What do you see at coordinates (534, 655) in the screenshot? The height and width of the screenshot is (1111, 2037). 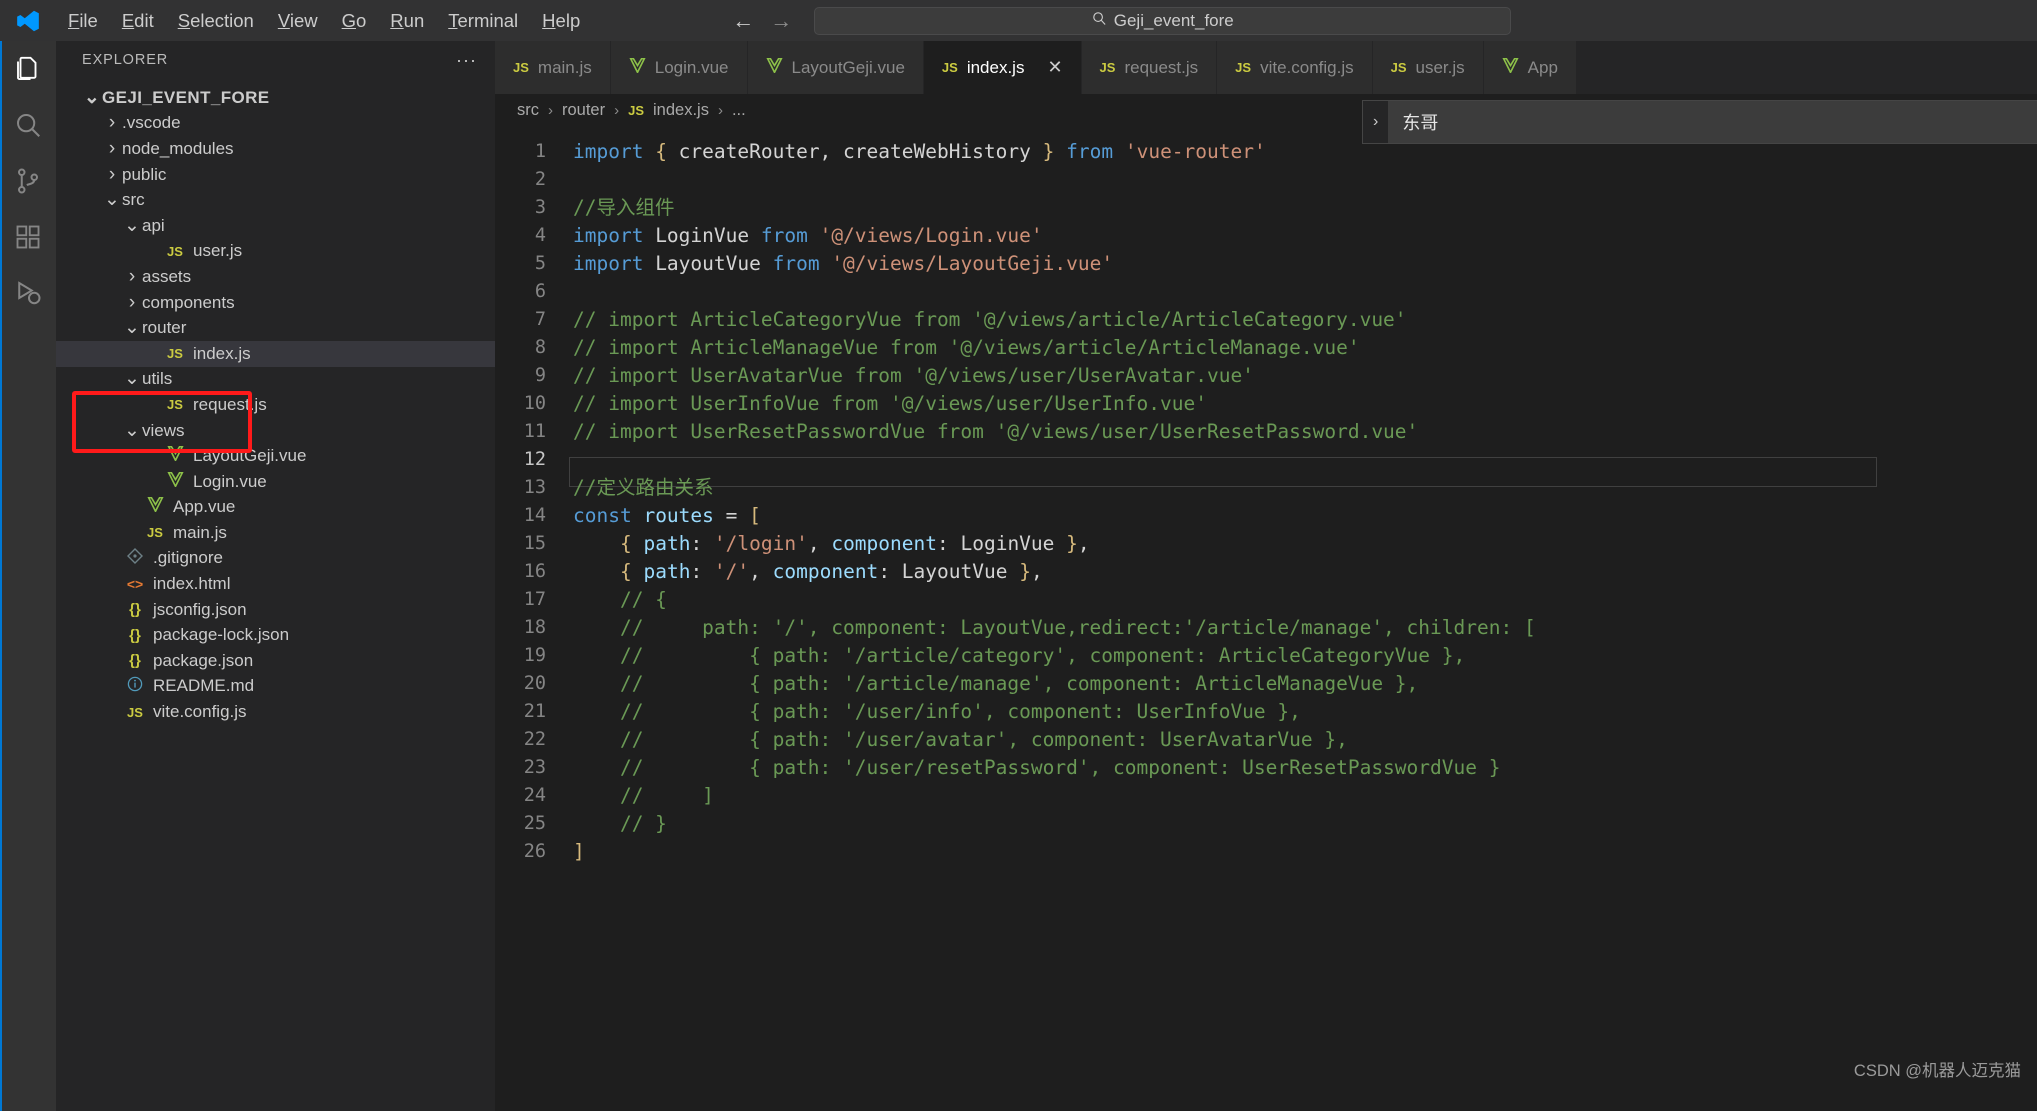 I see `line-number: 19` at bounding box center [534, 655].